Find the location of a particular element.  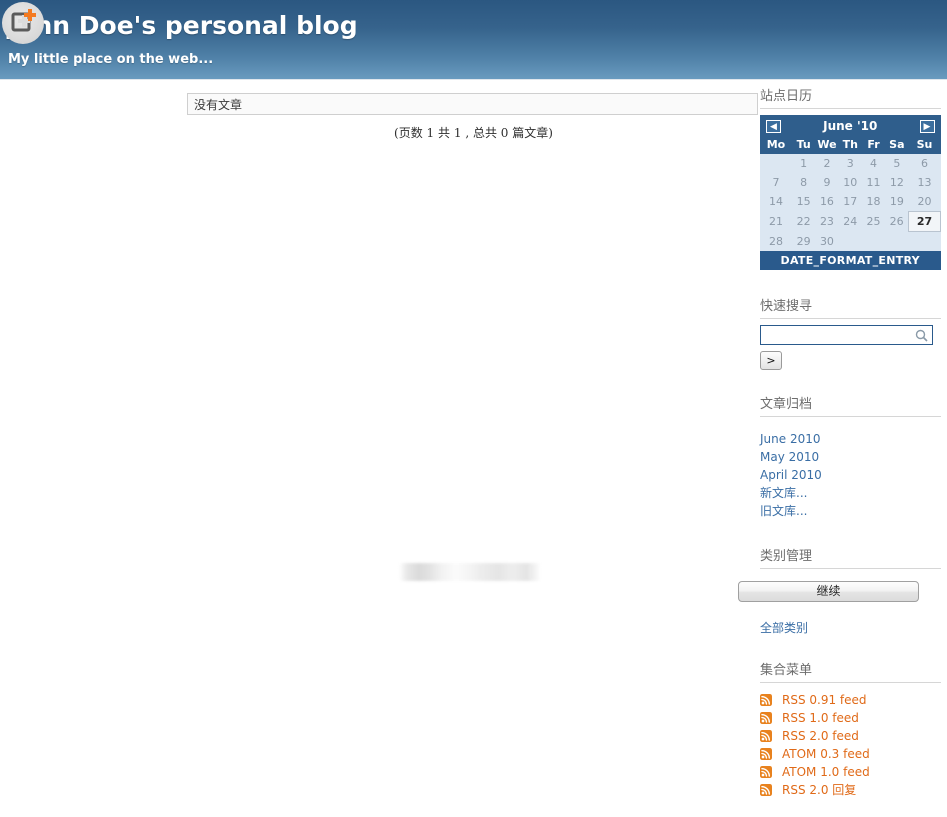

page-title: John Doe's personal blog is located at coordinates (183, 25).